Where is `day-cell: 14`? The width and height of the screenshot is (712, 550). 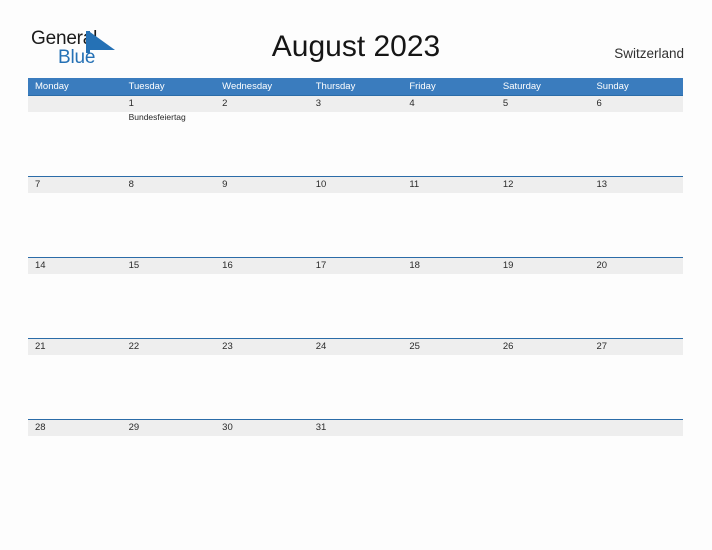
day-cell: 14 is located at coordinates (75, 297).